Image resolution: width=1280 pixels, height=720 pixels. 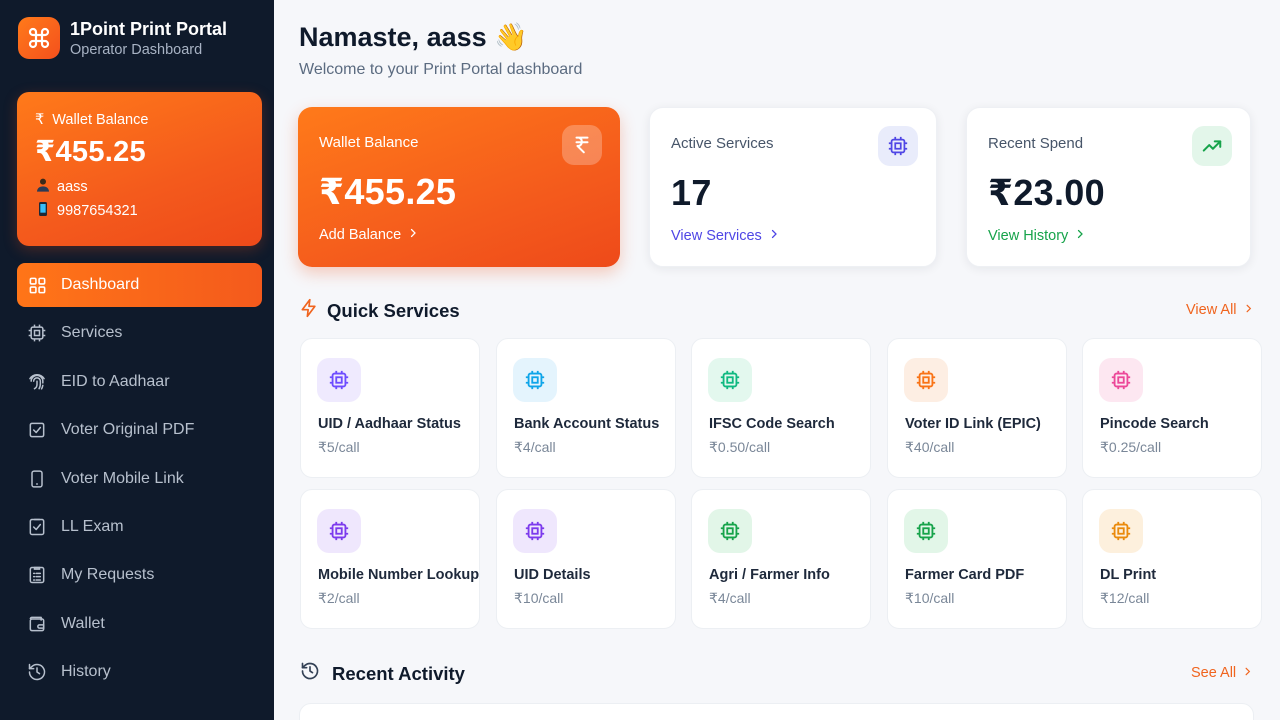 What do you see at coordinates (1131, 447) in the screenshot?
I see `service-price: ₹0.25/call` at bounding box center [1131, 447].